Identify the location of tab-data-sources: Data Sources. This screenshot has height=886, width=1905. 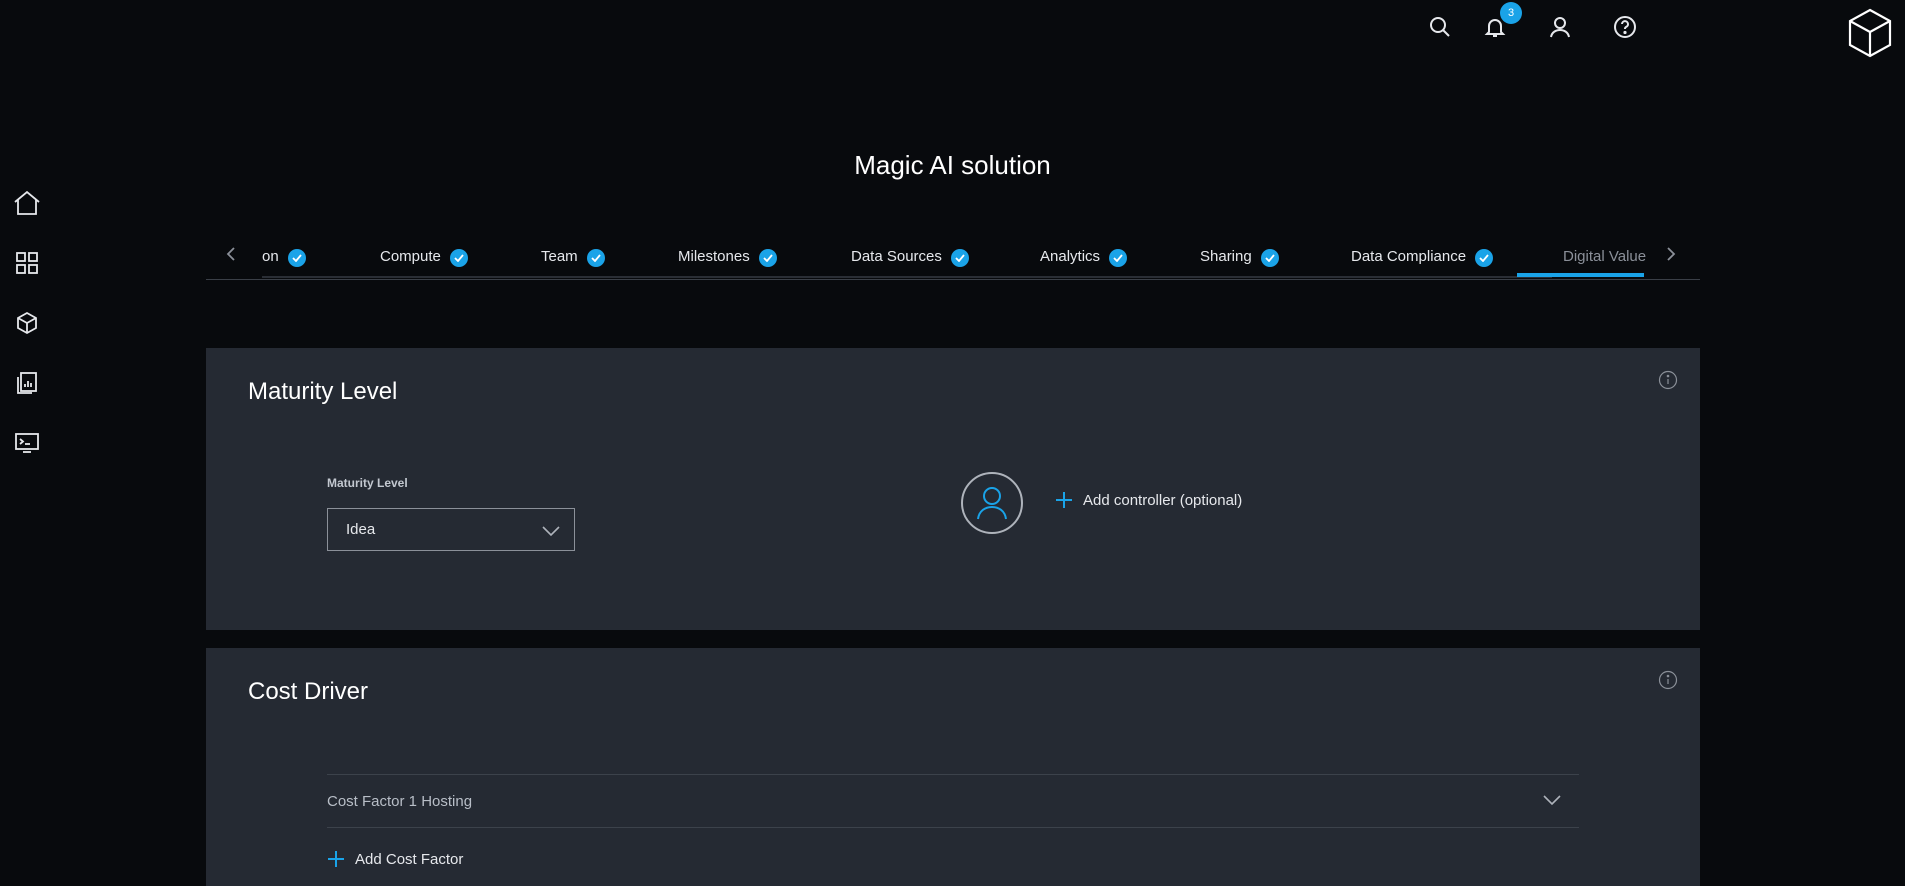
(910, 256).